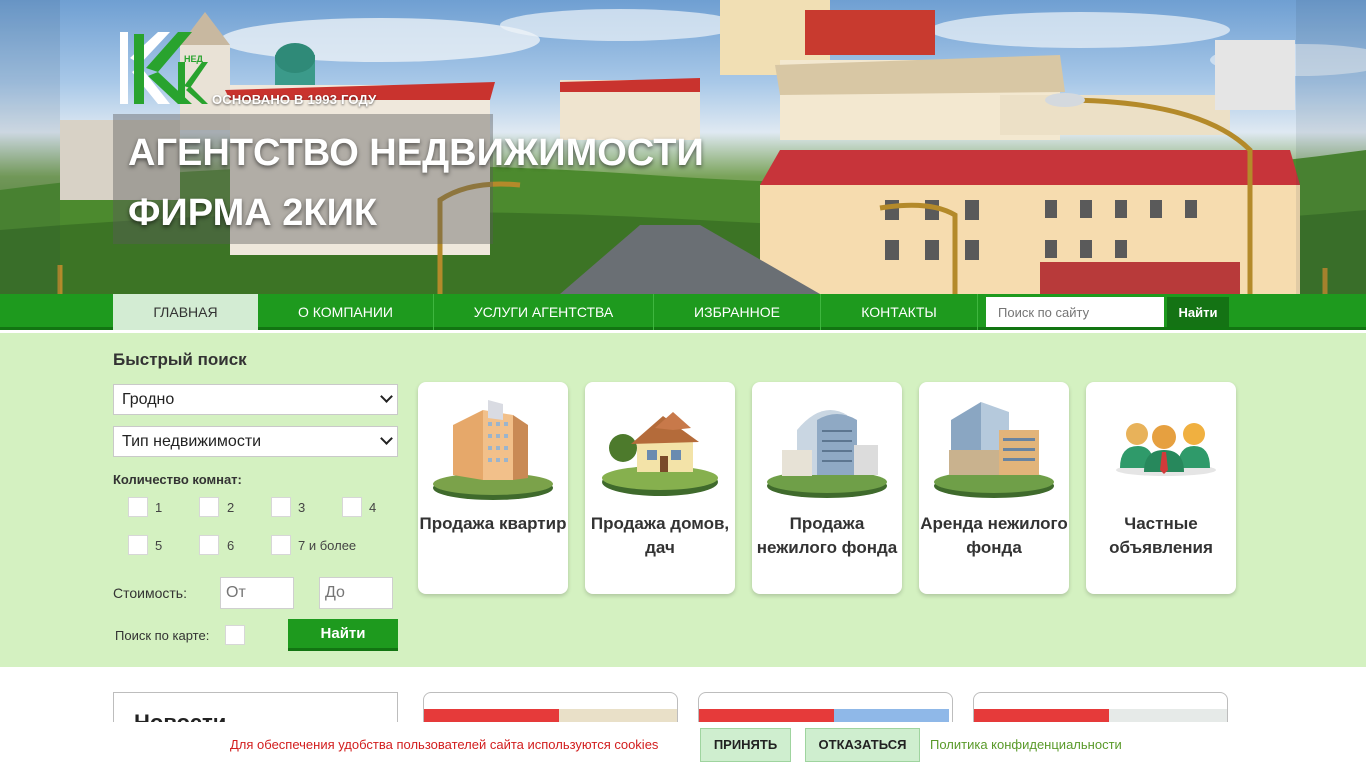 The image size is (1366, 768). Describe the element at coordinates (994, 535) in the screenshot. I see `category-label: Аренда нежилого фонда` at that location.